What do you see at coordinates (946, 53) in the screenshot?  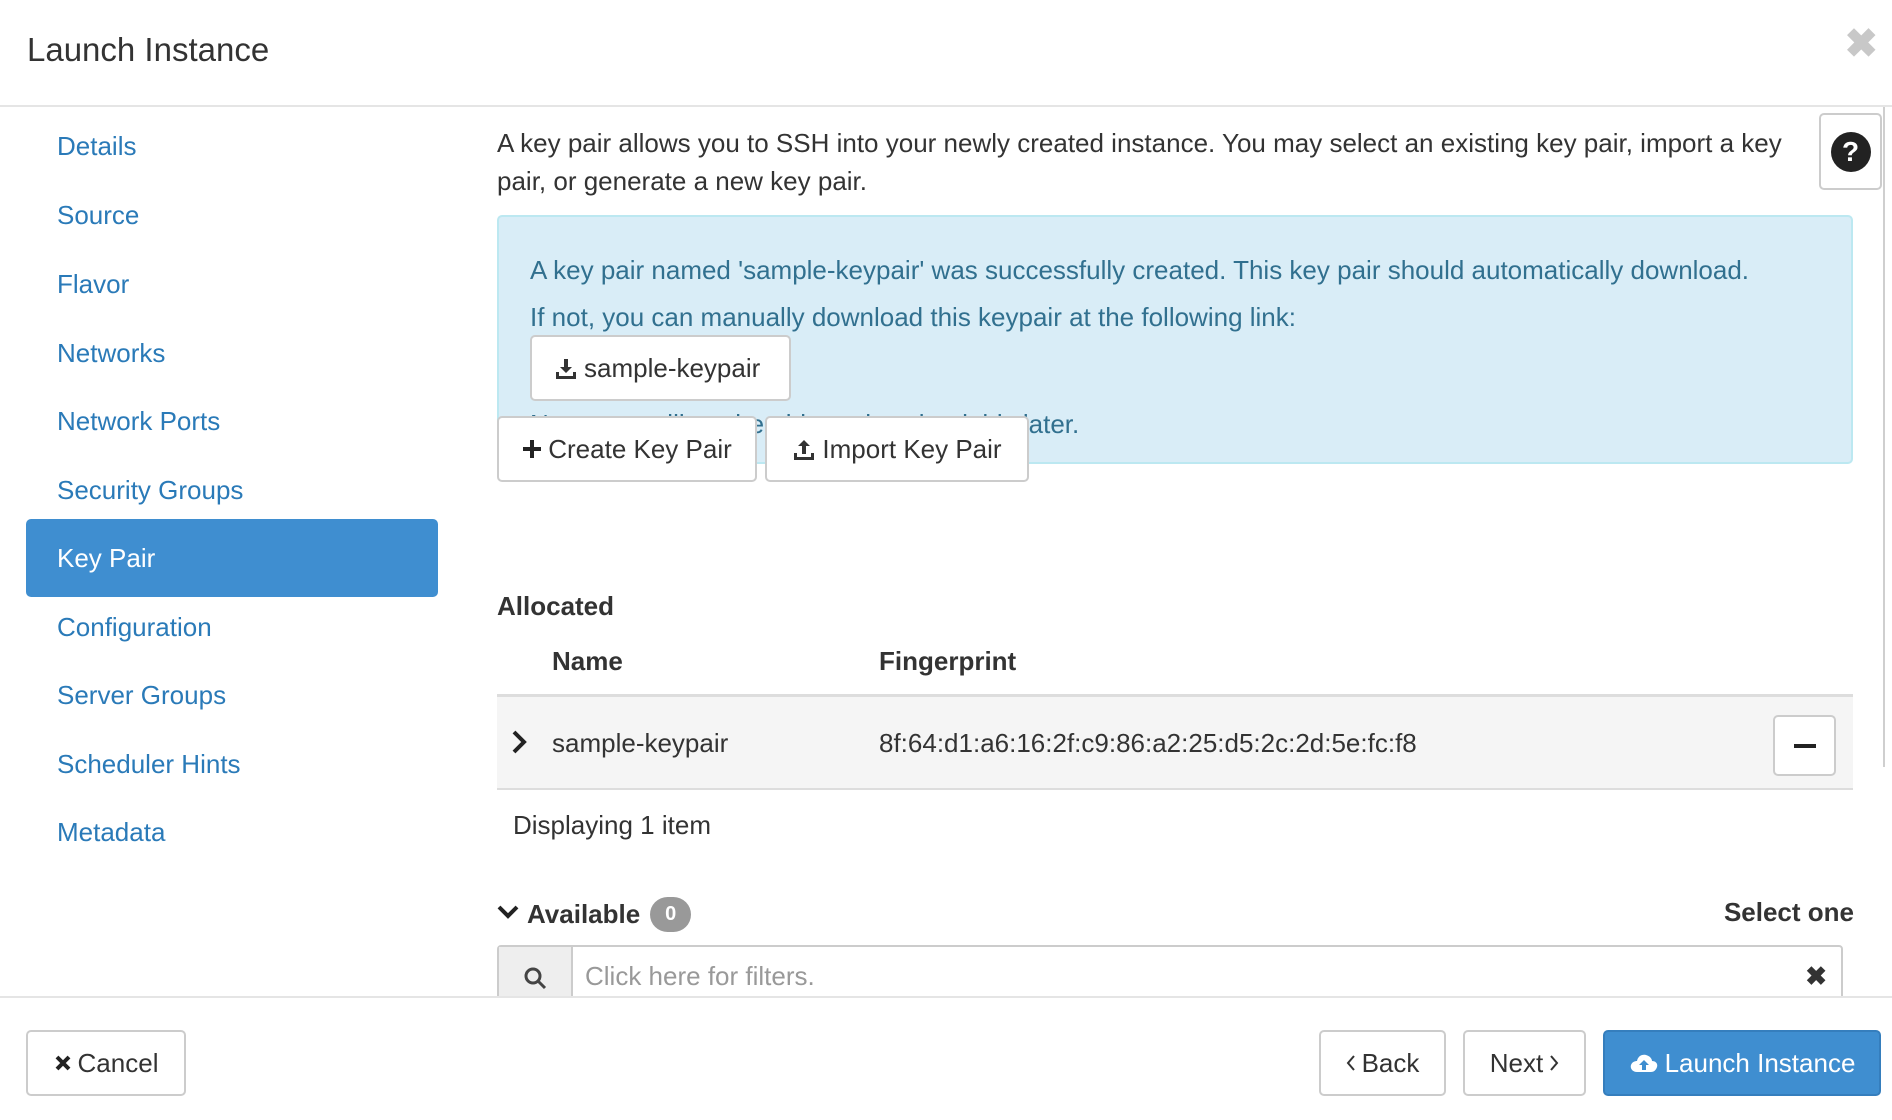 I see `modal-header: Launch Instance ✖` at bounding box center [946, 53].